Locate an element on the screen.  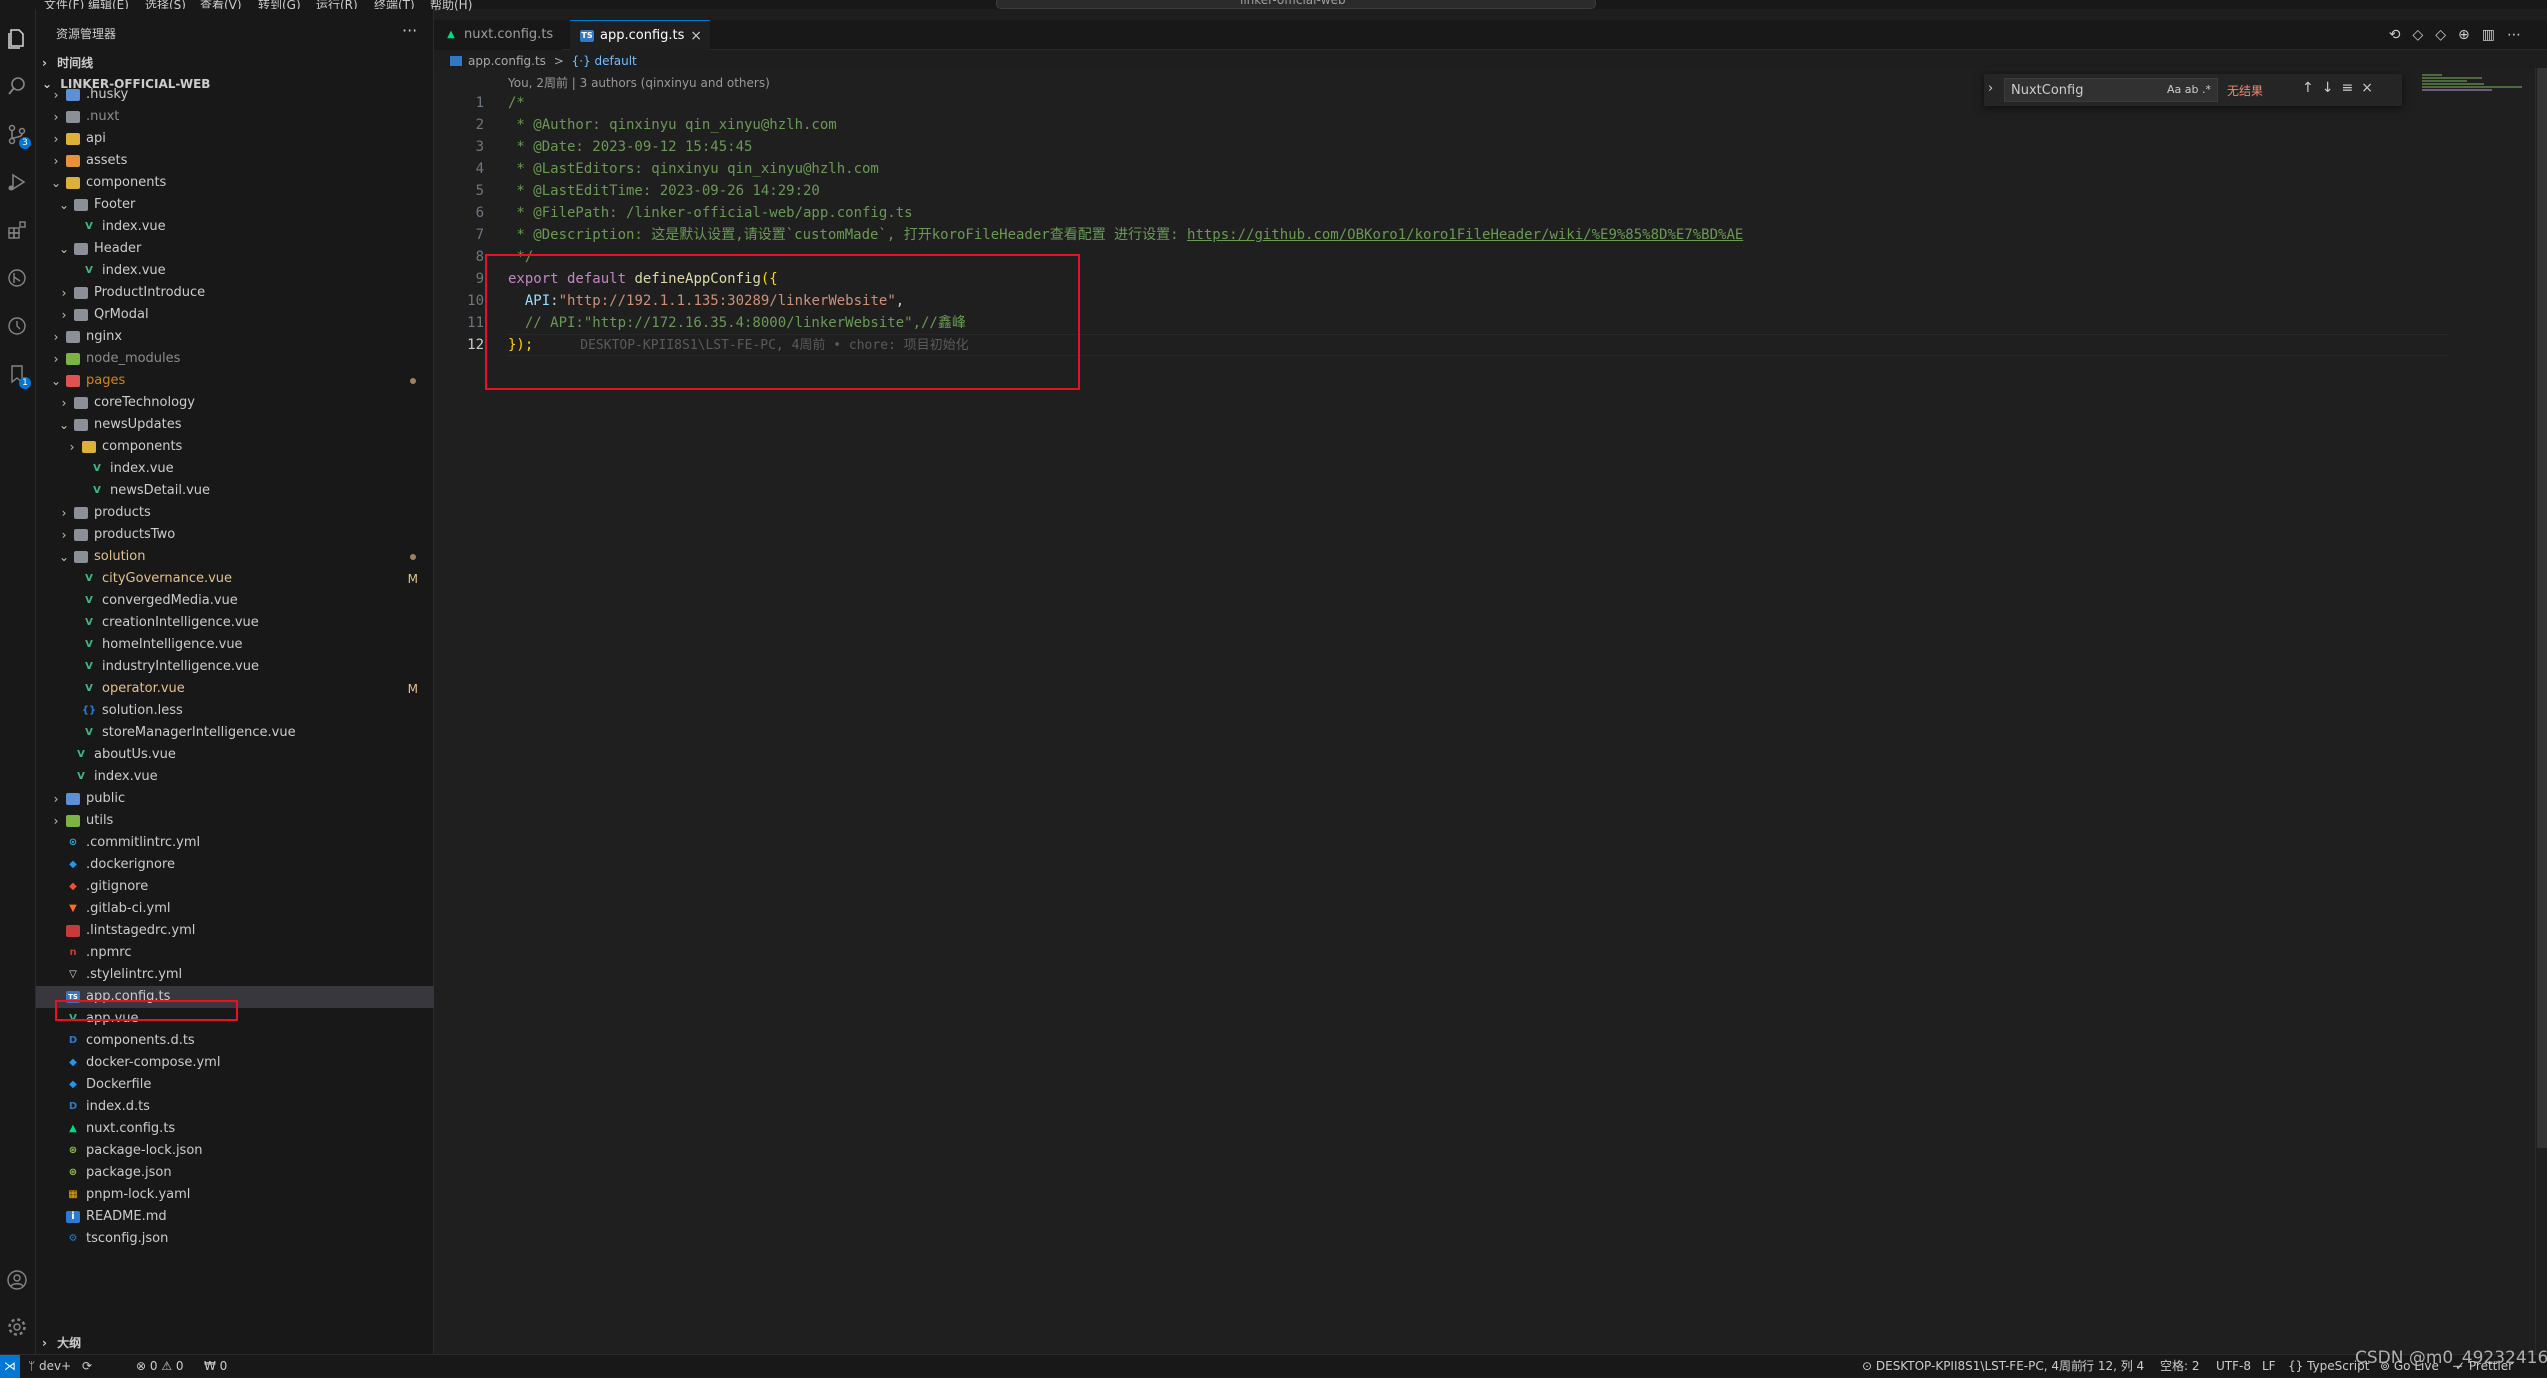
sync-icon: ⟳ is located at coordinates (87, 1366).